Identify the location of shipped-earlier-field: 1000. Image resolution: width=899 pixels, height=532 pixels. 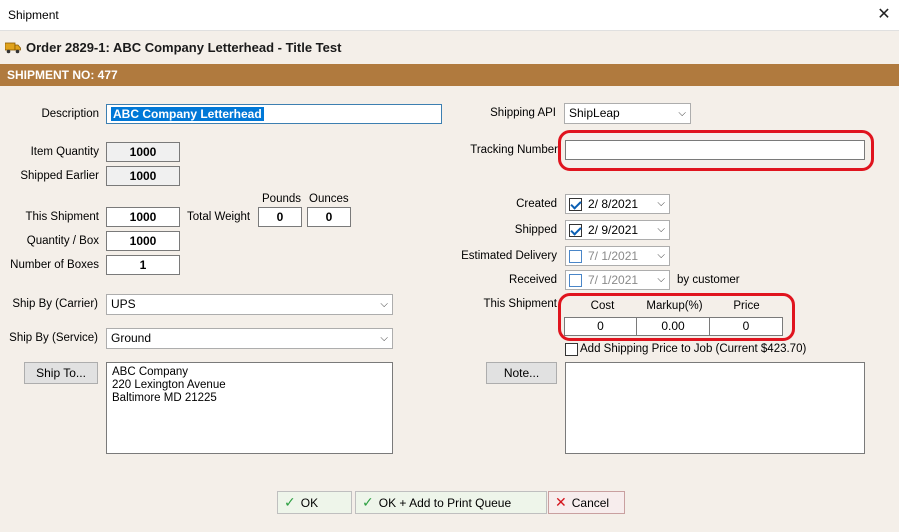
(143, 176).